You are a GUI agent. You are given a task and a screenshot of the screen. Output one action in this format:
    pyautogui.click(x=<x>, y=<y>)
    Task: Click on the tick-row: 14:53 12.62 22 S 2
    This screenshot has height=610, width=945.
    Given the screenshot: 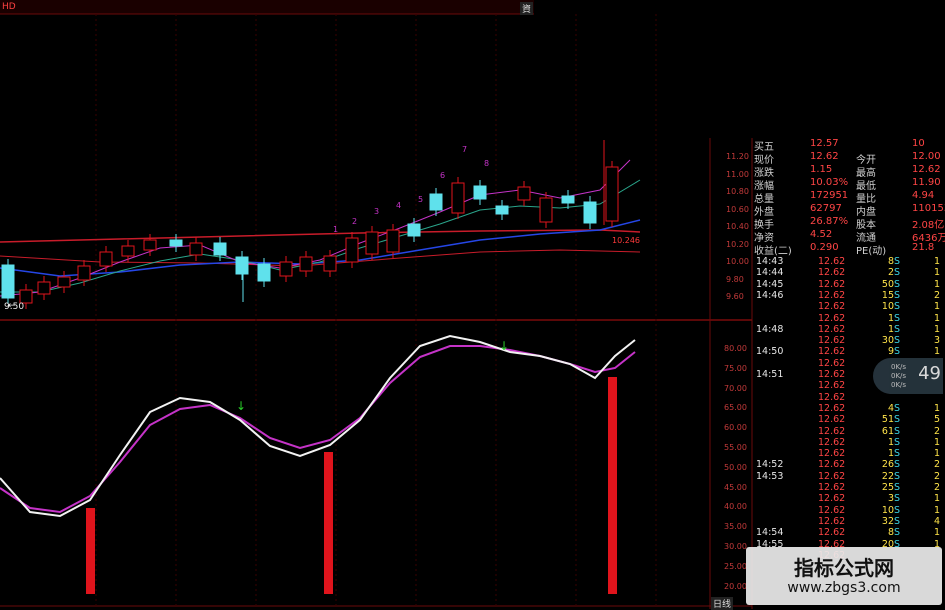 What is the action you would take?
    pyautogui.click(x=848, y=476)
    